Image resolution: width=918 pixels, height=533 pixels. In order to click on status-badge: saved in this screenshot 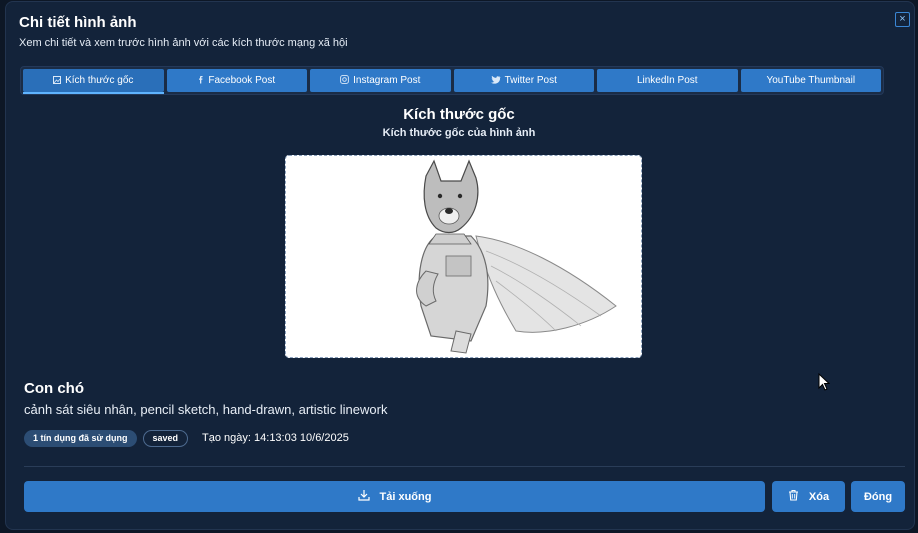, I will do `click(165, 438)`.